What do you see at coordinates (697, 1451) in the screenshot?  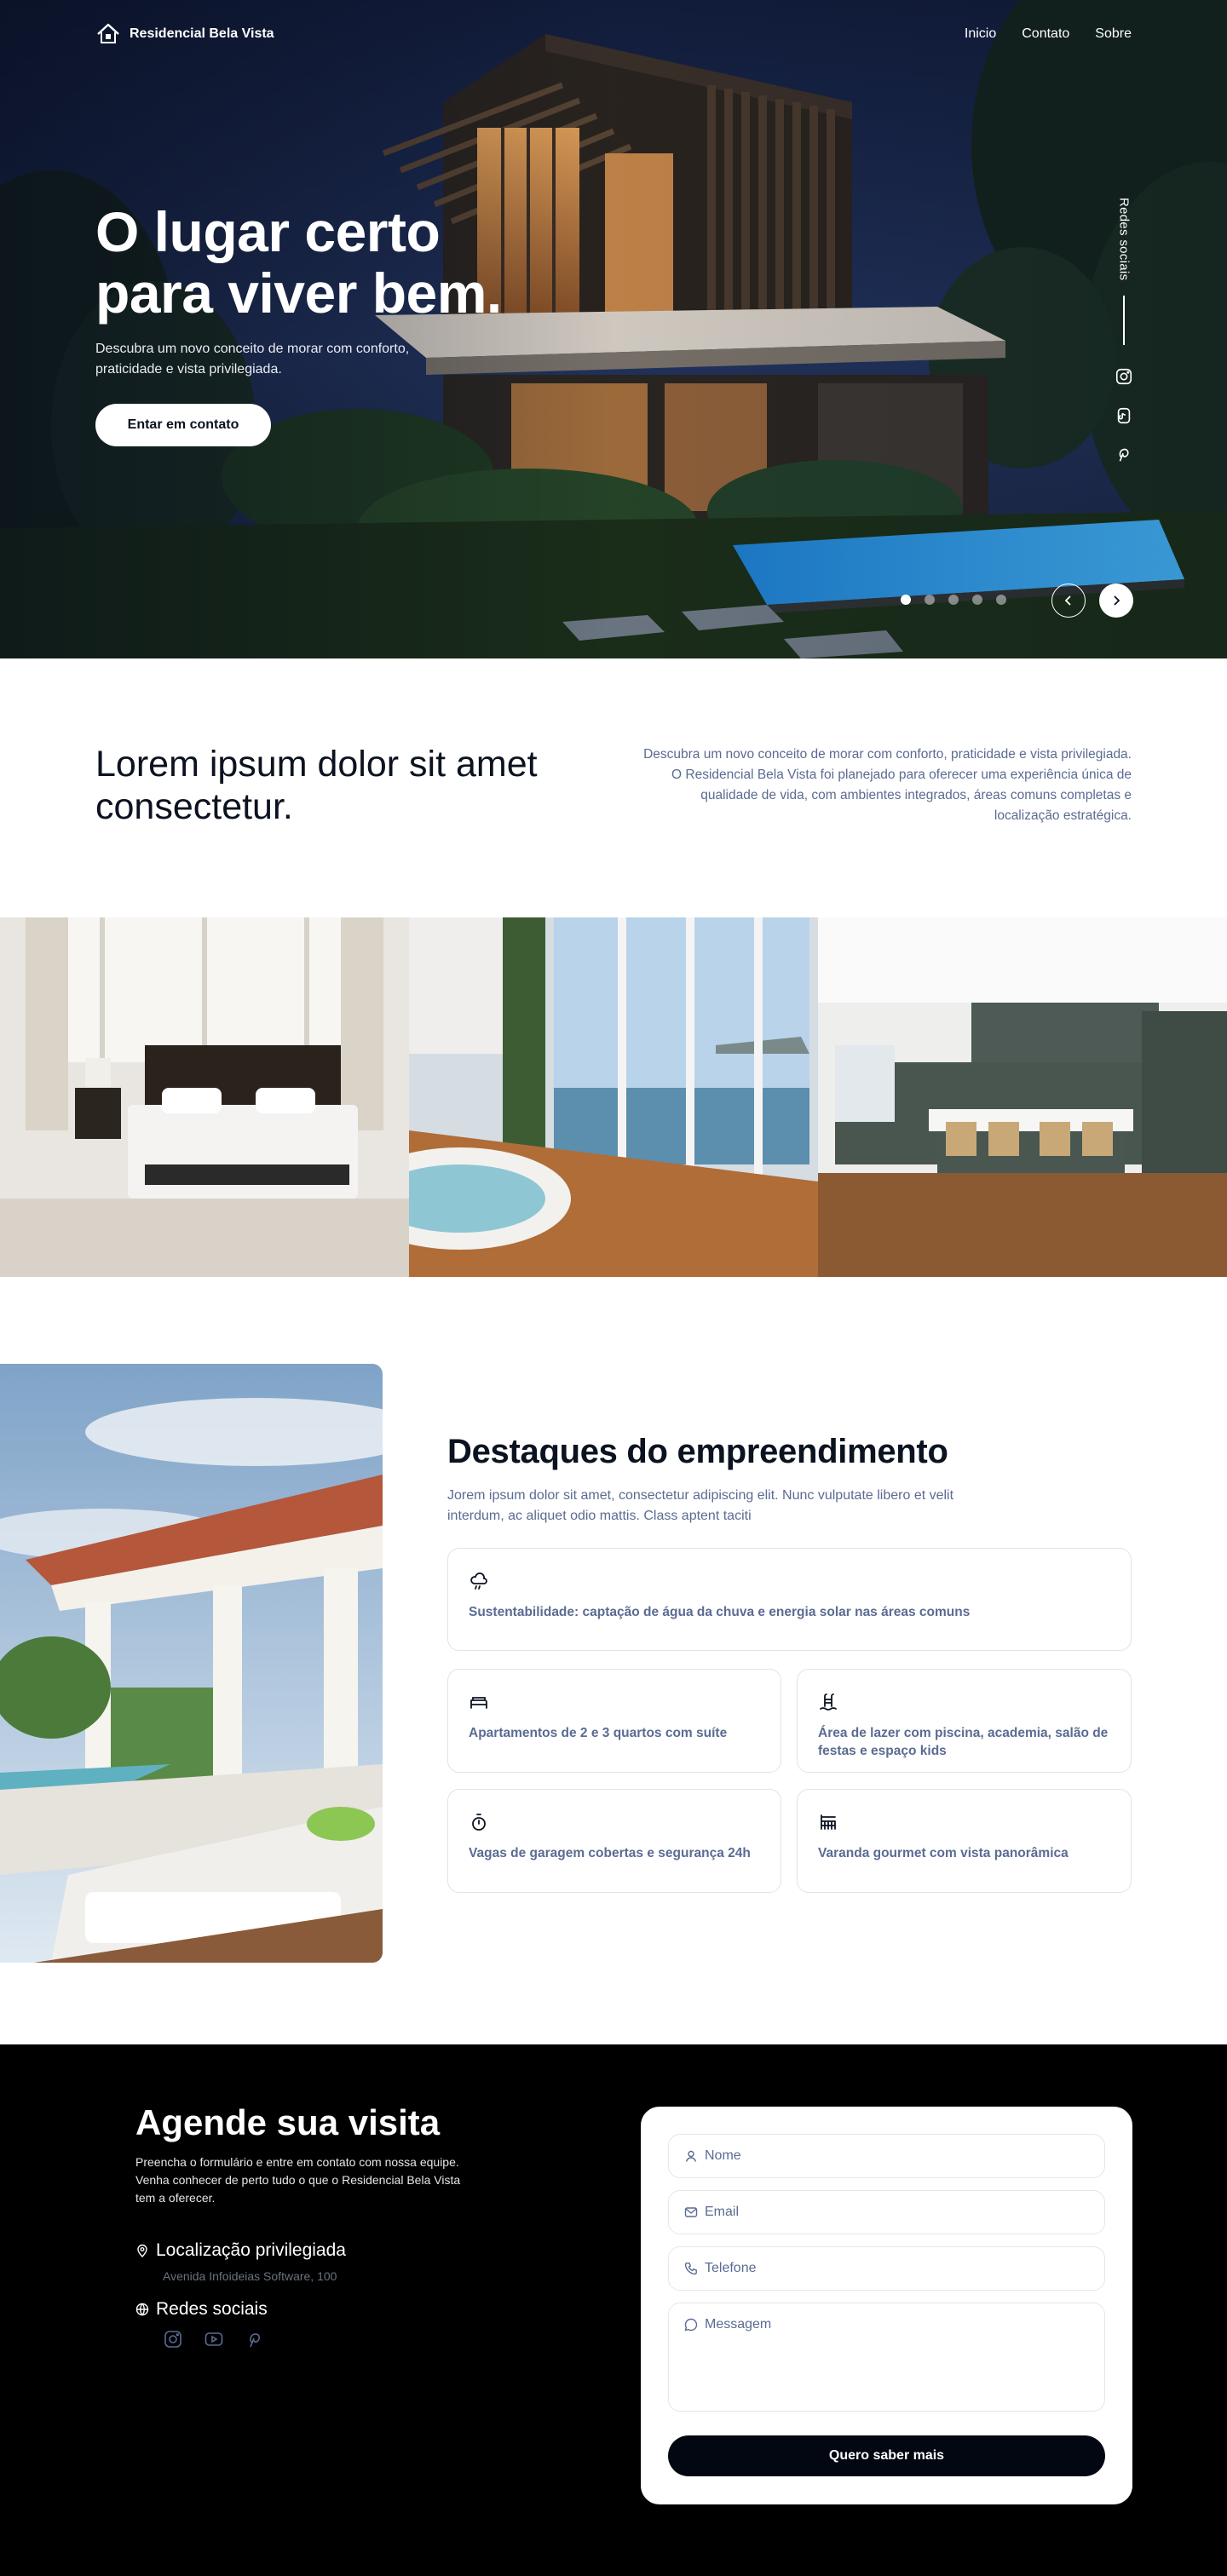 I see `features-title: Destaques do empreendimento` at bounding box center [697, 1451].